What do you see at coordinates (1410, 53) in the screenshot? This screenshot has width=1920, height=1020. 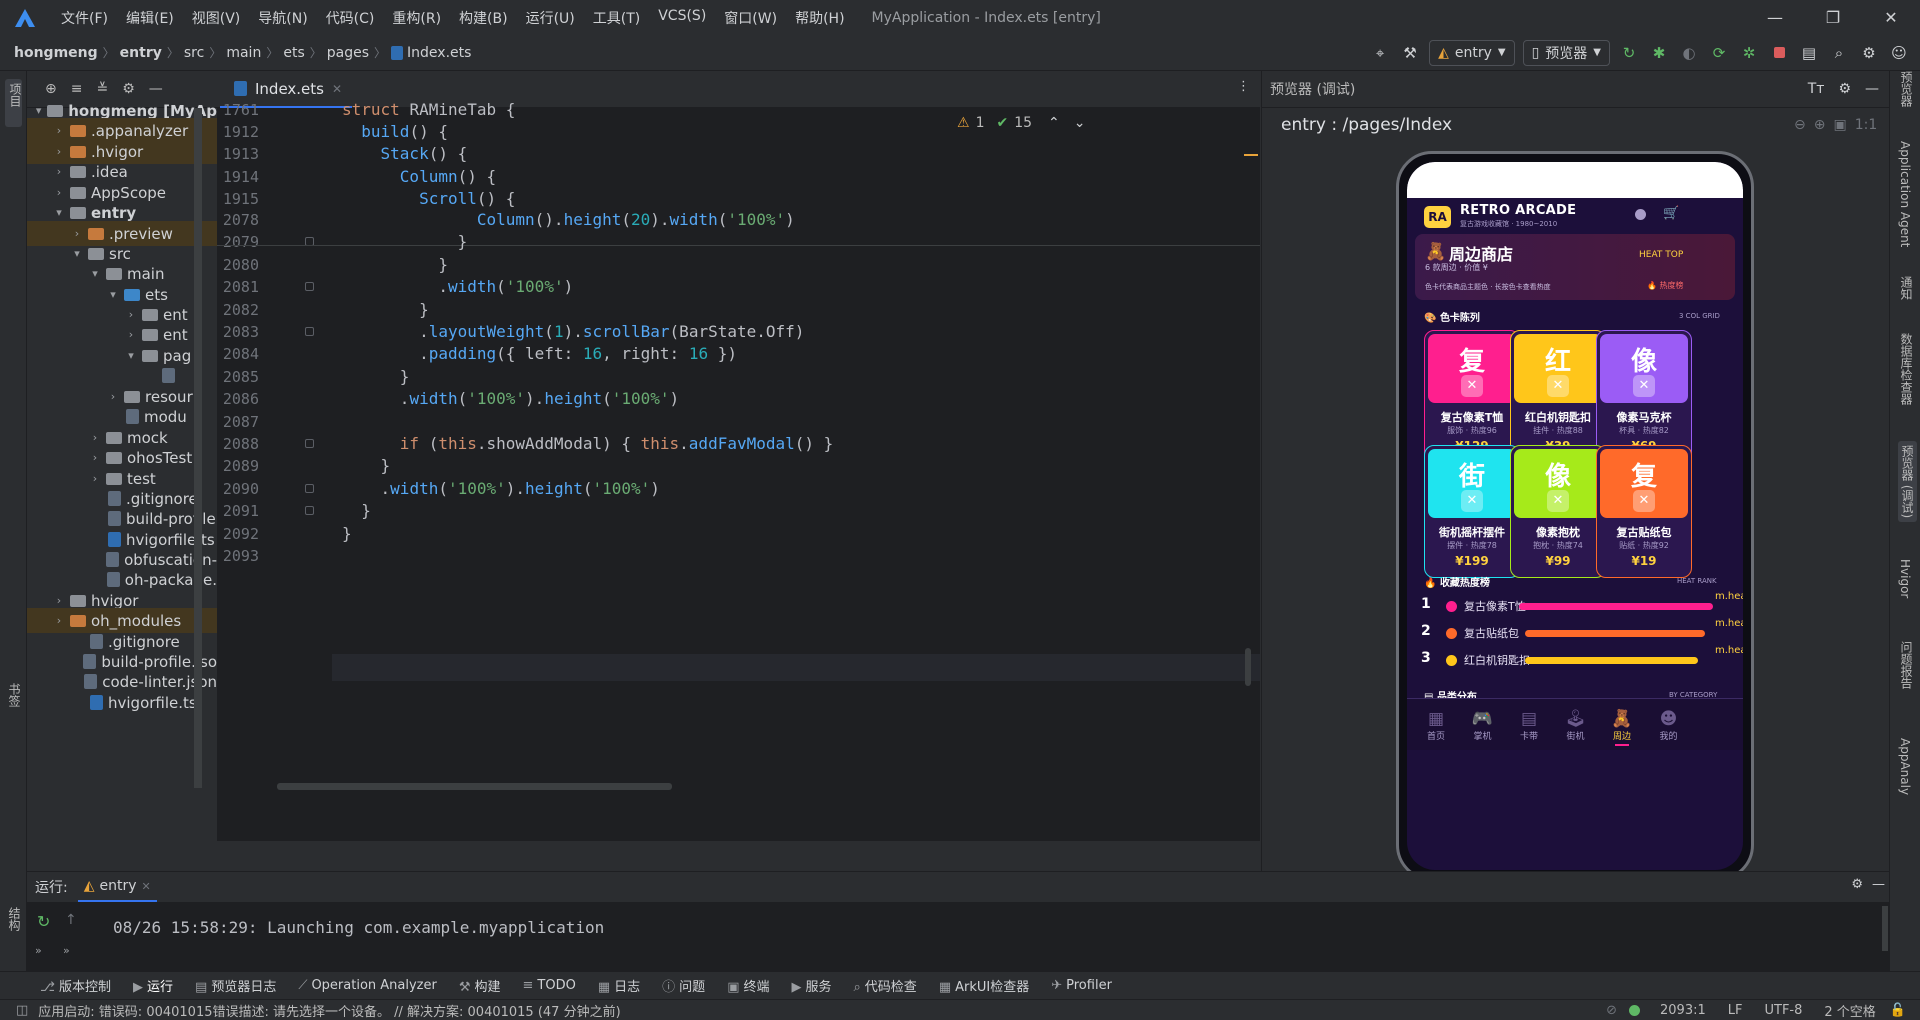 I see `hammer-icon: ⚒` at bounding box center [1410, 53].